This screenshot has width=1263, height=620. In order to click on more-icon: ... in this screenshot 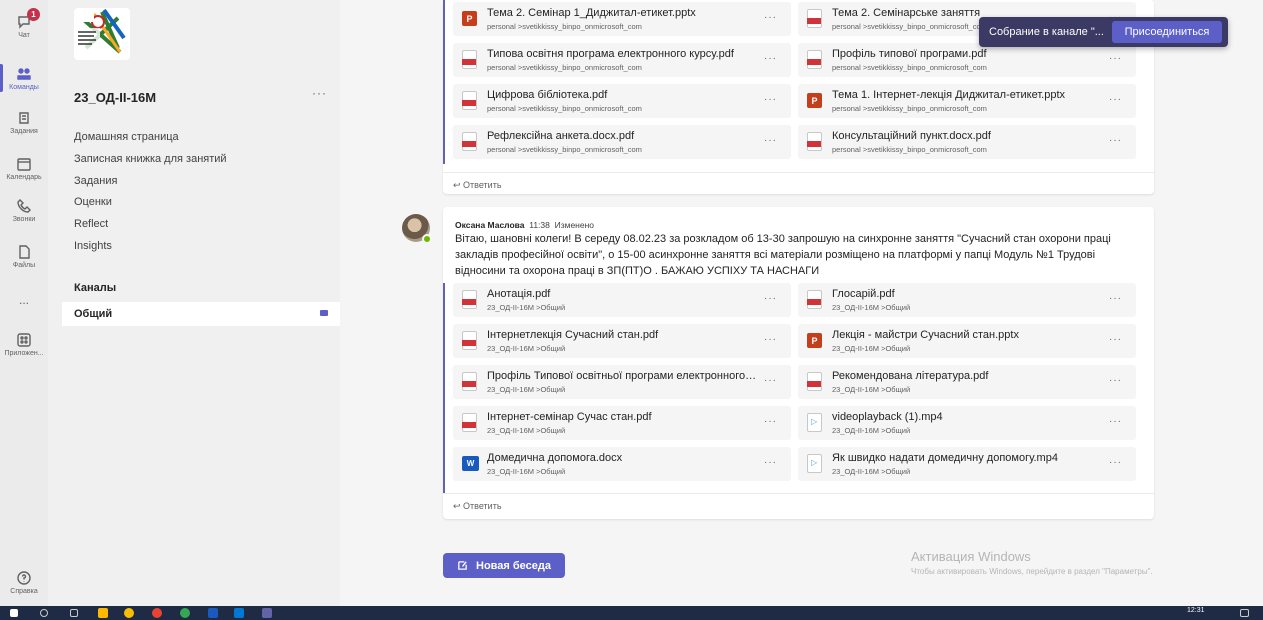, I will do `click(23, 300)`.